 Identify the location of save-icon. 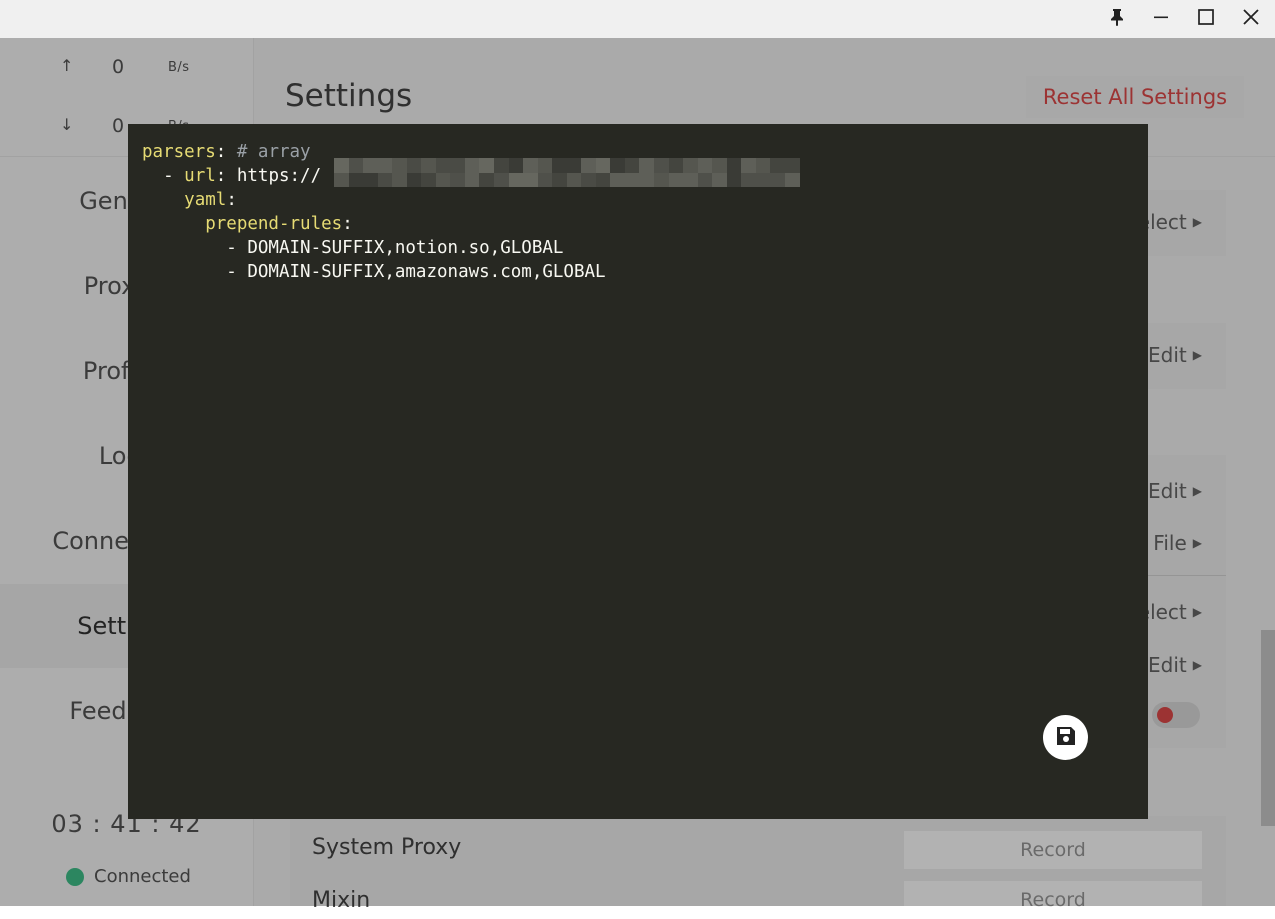
(1066, 738).